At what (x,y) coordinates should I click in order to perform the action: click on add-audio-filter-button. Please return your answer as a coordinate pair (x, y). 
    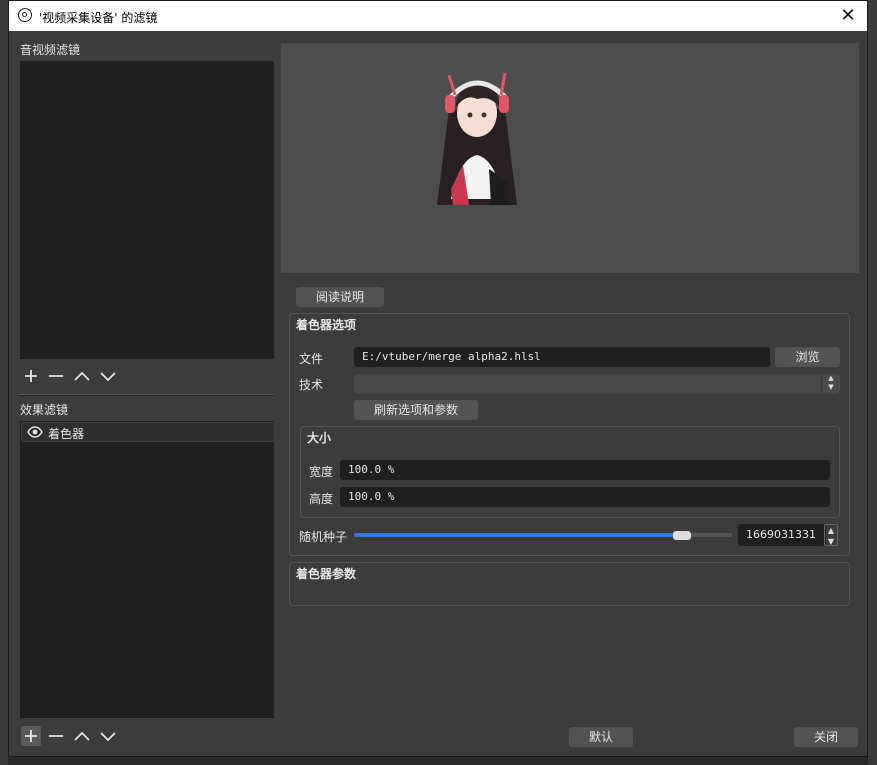
    Looking at the image, I should click on (31, 376).